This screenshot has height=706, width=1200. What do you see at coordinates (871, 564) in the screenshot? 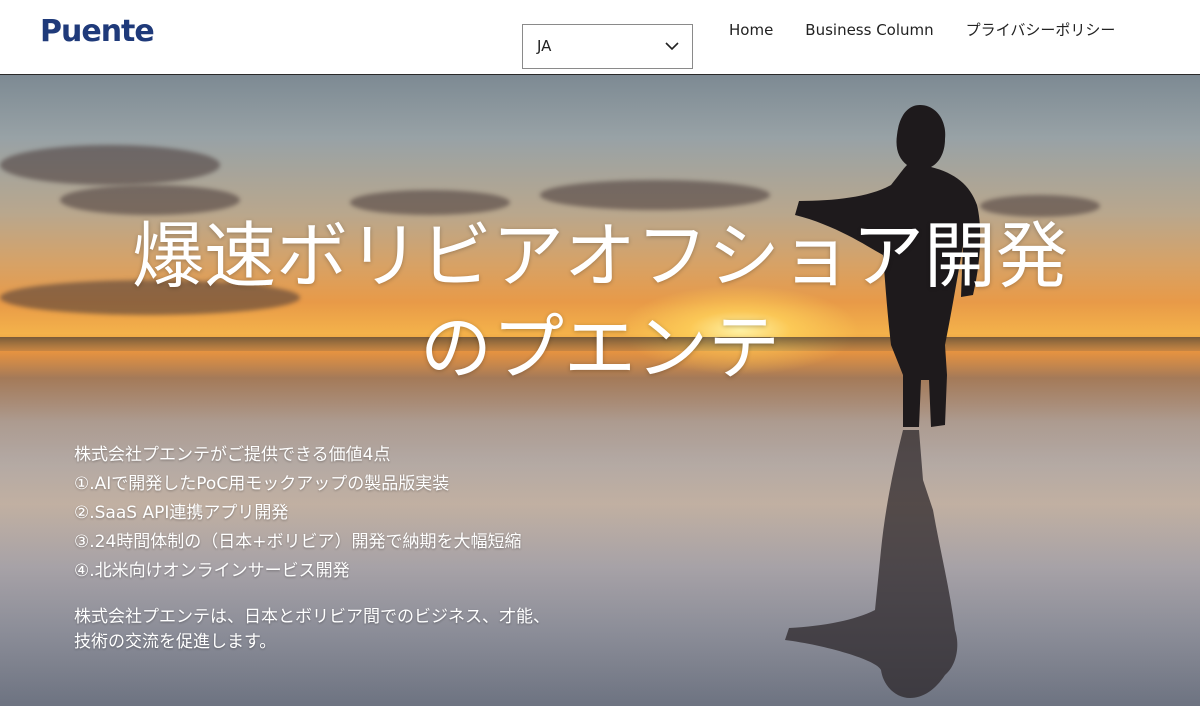
I see `person-reflection` at bounding box center [871, 564].